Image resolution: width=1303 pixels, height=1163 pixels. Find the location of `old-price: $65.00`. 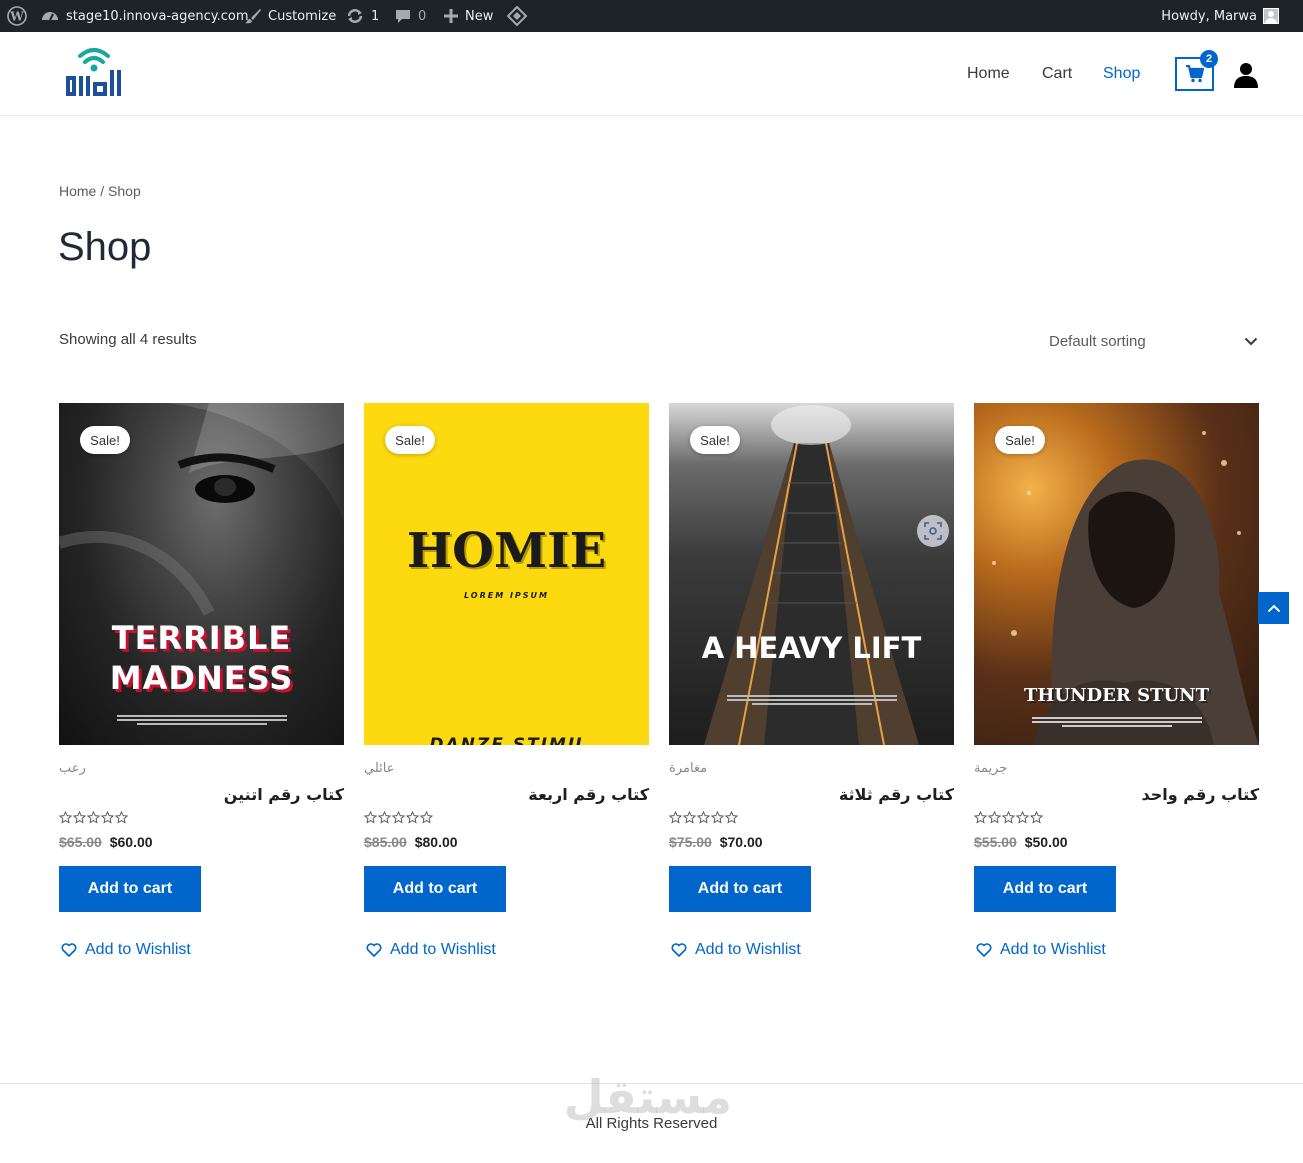

old-price: $65.00 is located at coordinates (80, 842).